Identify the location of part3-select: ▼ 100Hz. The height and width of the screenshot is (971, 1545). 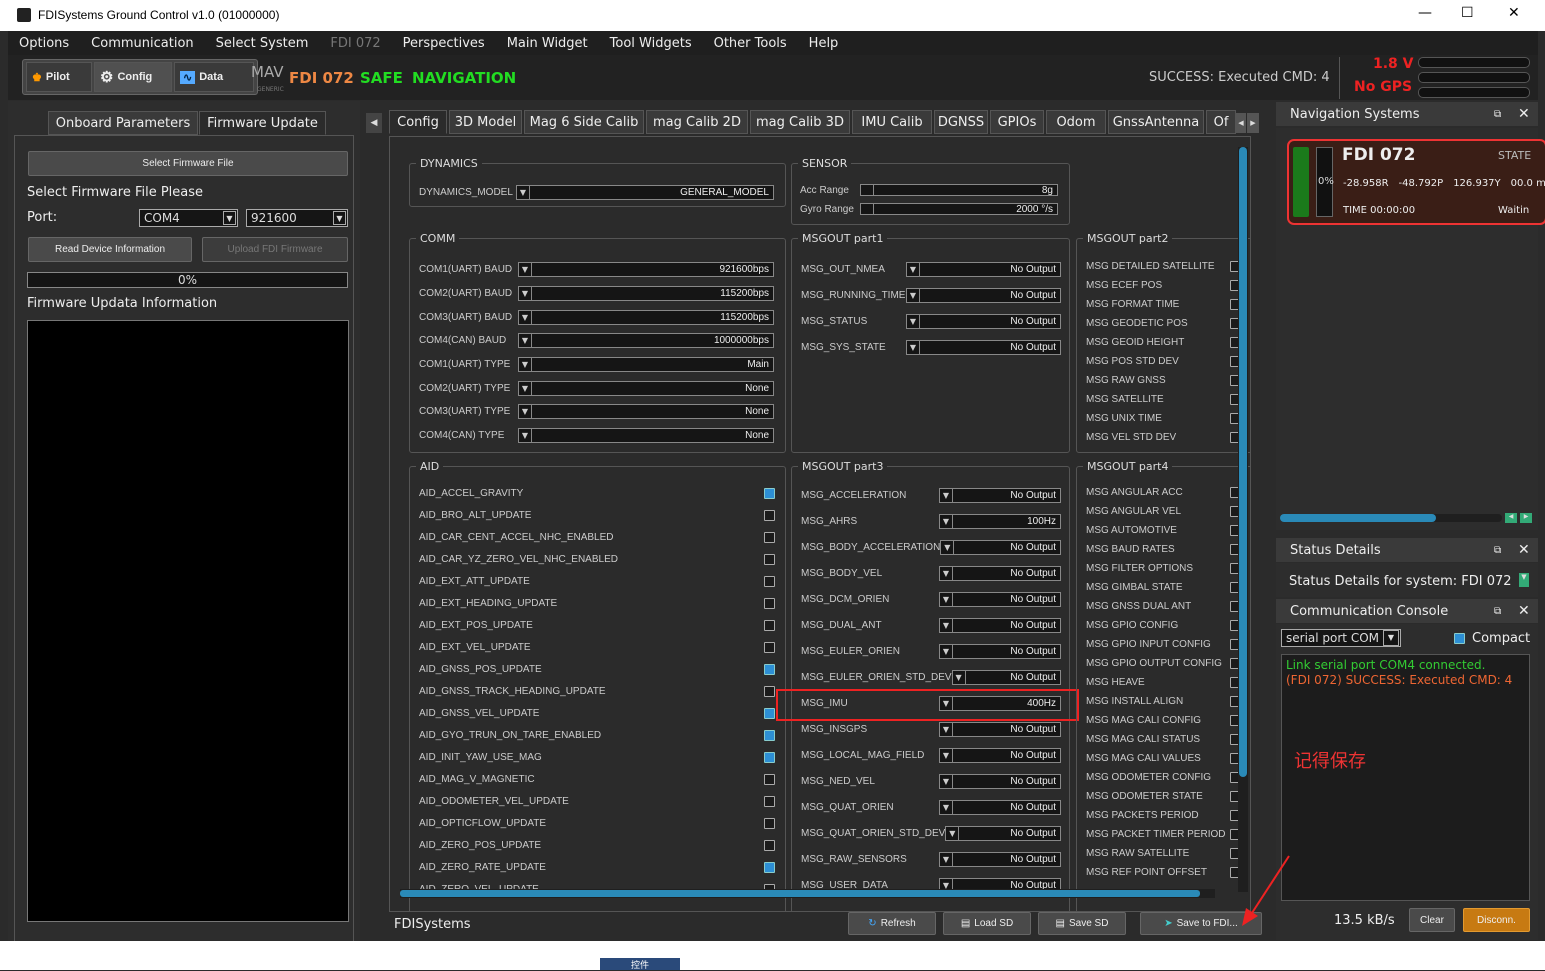
(1000, 521).